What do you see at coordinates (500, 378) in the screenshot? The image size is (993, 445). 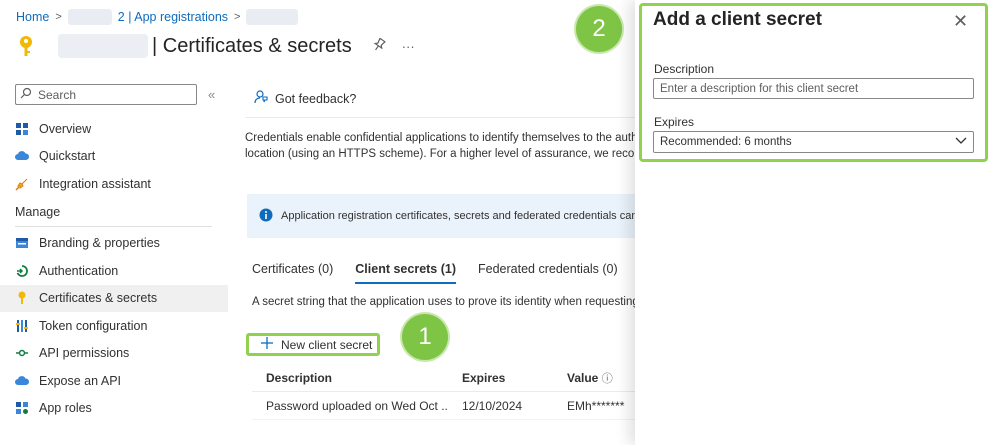 I see `column-header-expires: Expires` at bounding box center [500, 378].